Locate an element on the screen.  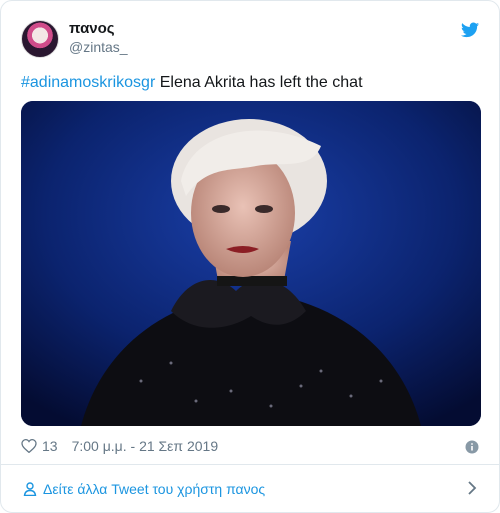
avatar is located at coordinates (40, 39).